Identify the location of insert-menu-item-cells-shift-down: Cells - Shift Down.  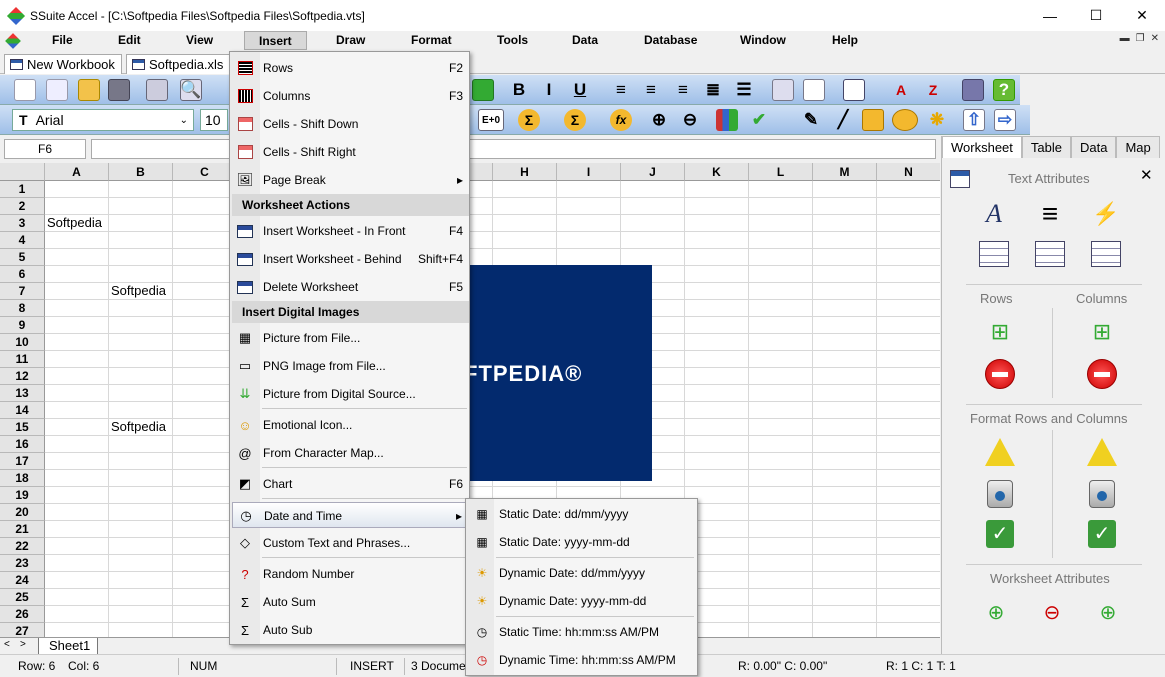
(350, 124).